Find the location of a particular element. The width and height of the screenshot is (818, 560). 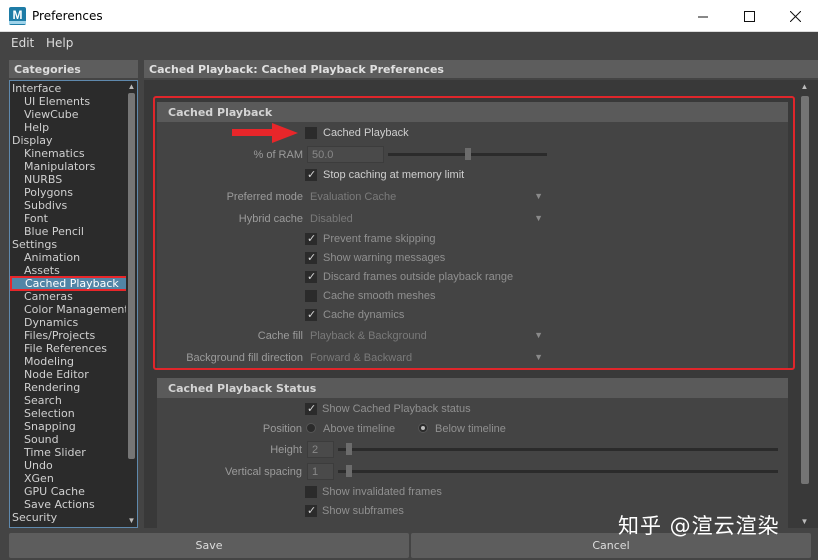

height-field: 2 is located at coordinates (320, 449).